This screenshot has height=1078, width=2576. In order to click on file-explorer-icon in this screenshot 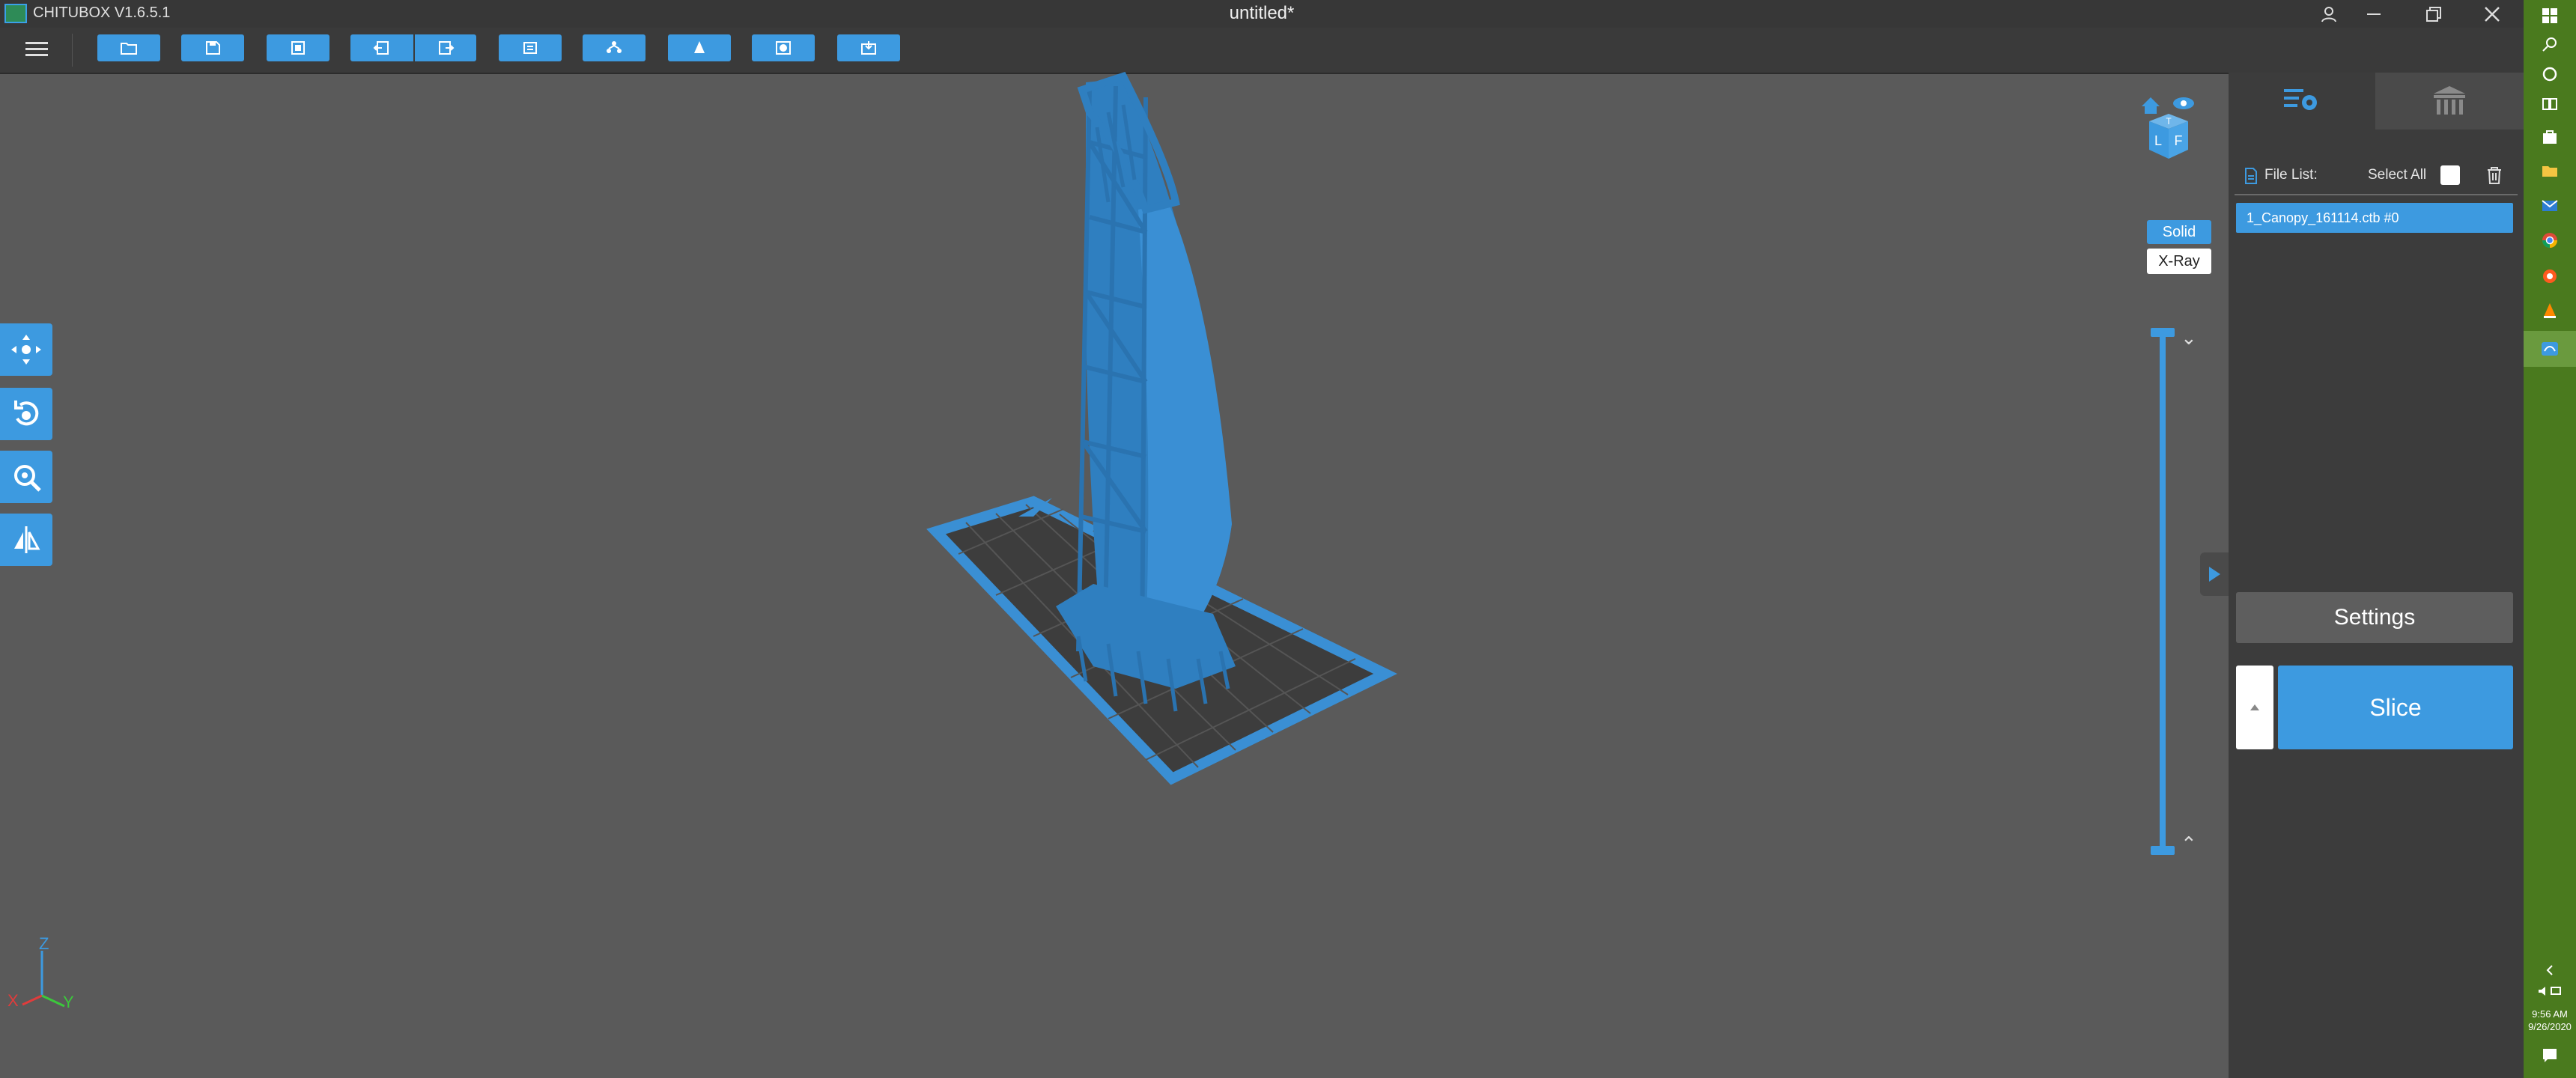, I will do `click(2550, 171)`.